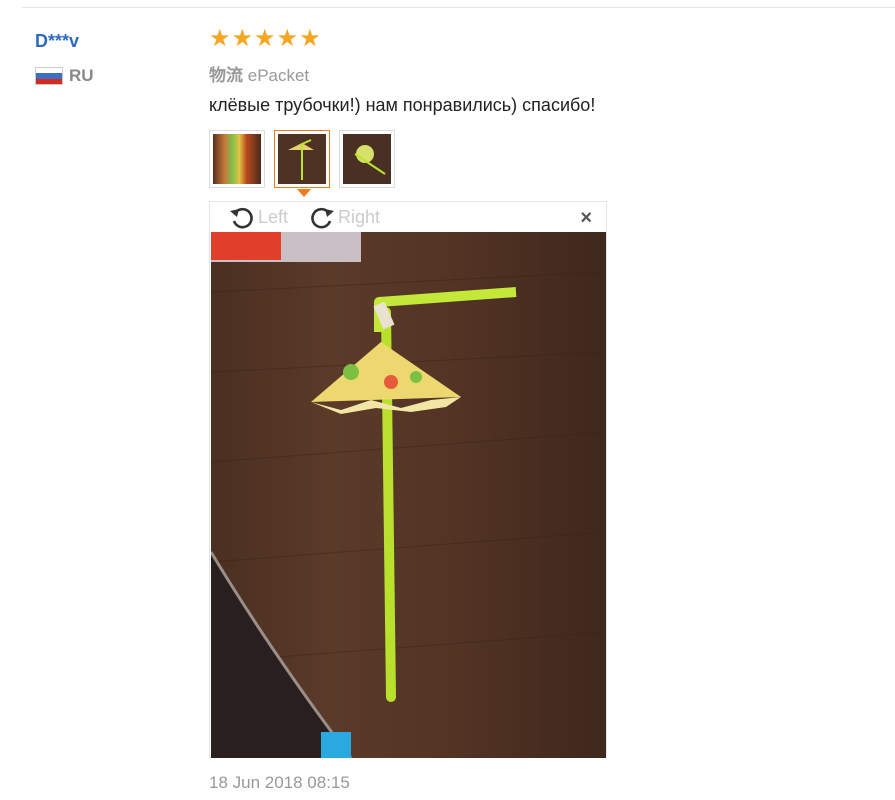  I want to click on rotate-left-button: Left, so click(258, 217).